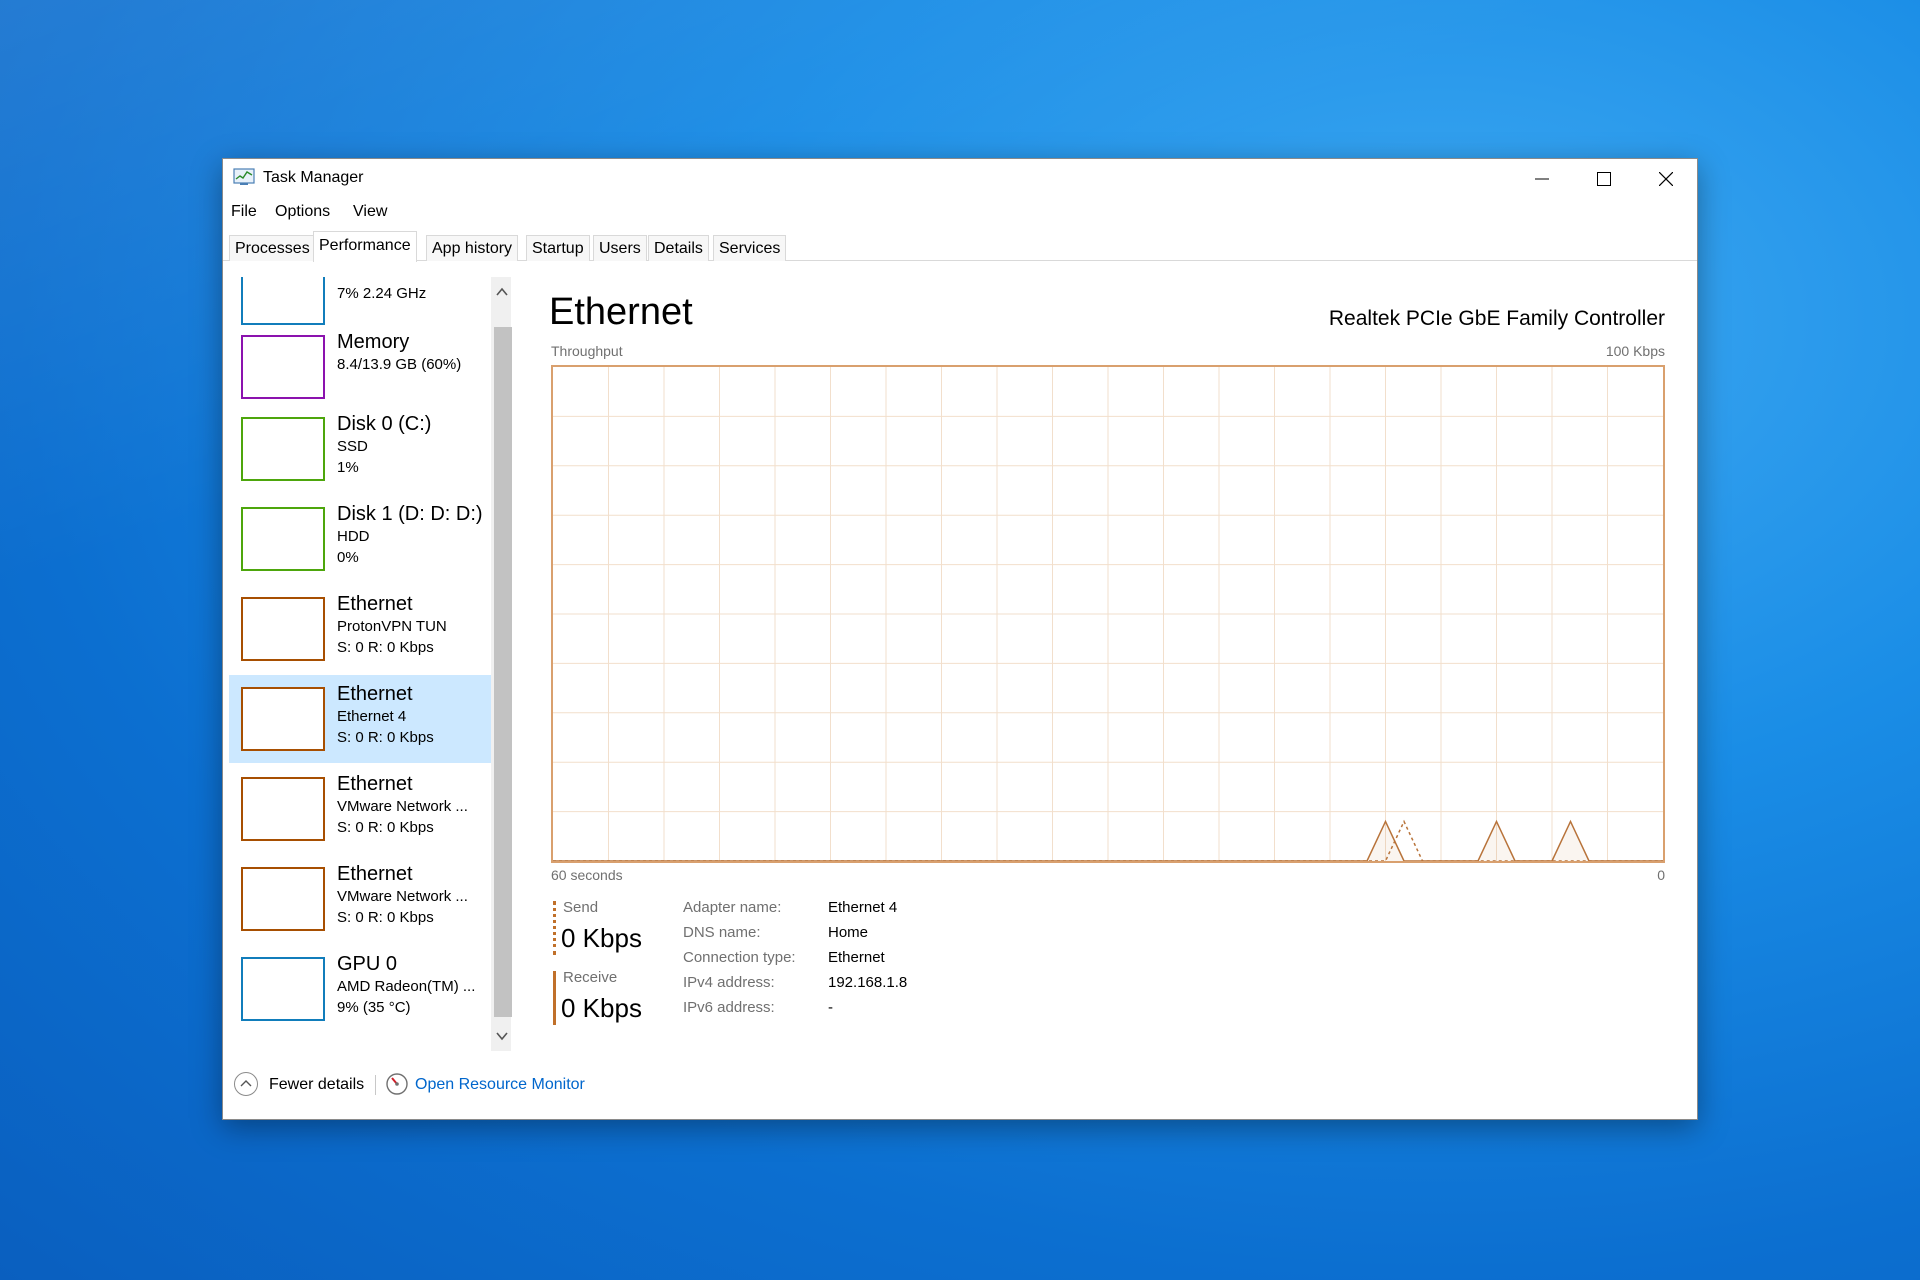 The height and width of the screenshot is (1280, 1920). What do you see at coordinates (244, 177) in the screenshot?
I see `task-manager-icon` at bounding box center [244, 177].